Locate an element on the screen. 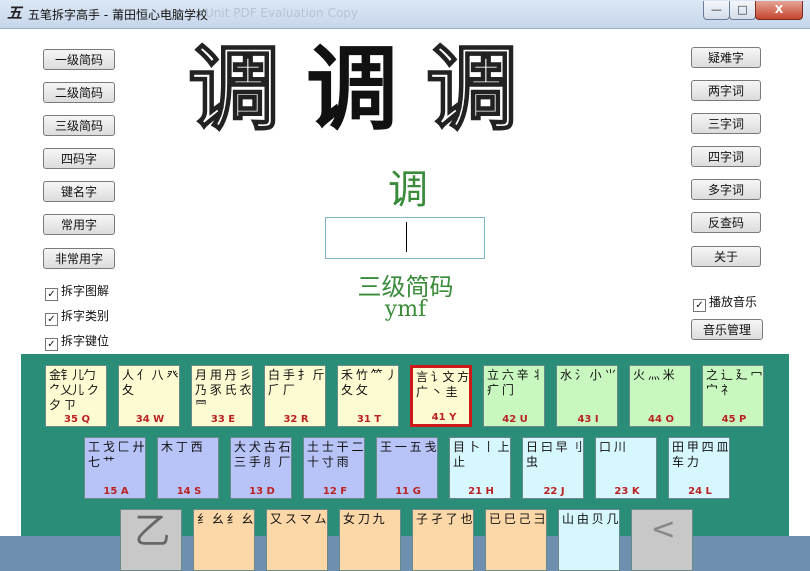  key-y: 言 讠文 方 广 丶 圭 41 Y is located at coordinates (441, 396).